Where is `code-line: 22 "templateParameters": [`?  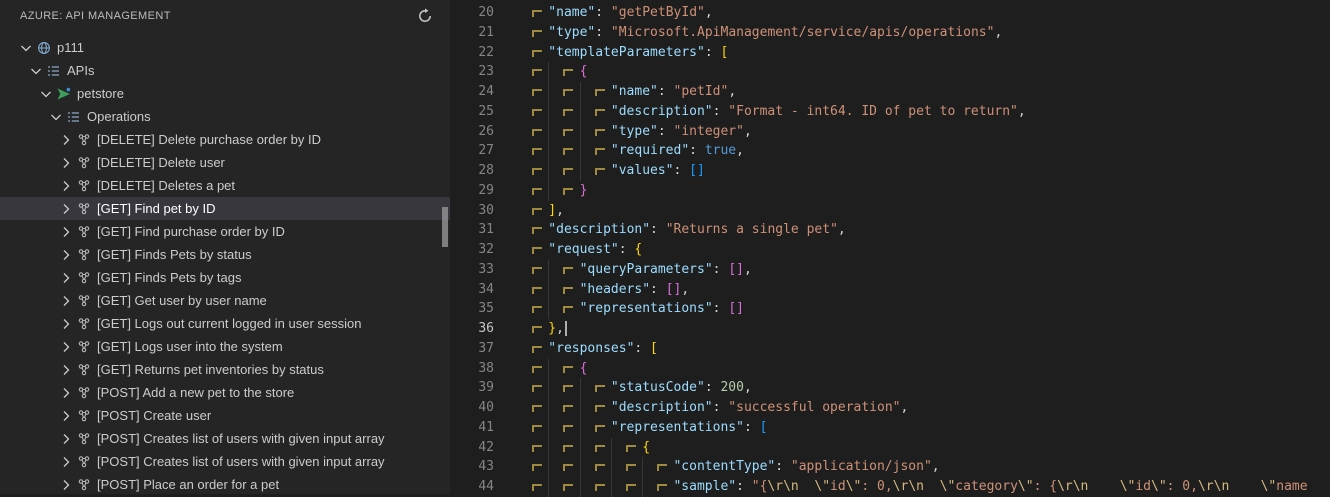 code-line: 22 "templateParameters": [ is located at coordinates (890, 53).